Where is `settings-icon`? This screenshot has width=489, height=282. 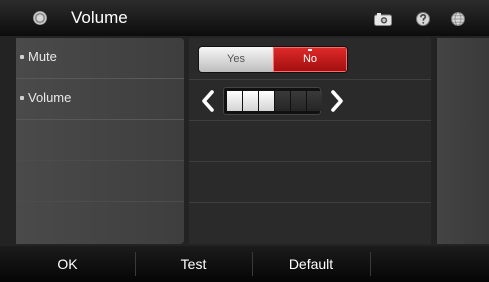 settings-icon is located at coordinates (40, 18).